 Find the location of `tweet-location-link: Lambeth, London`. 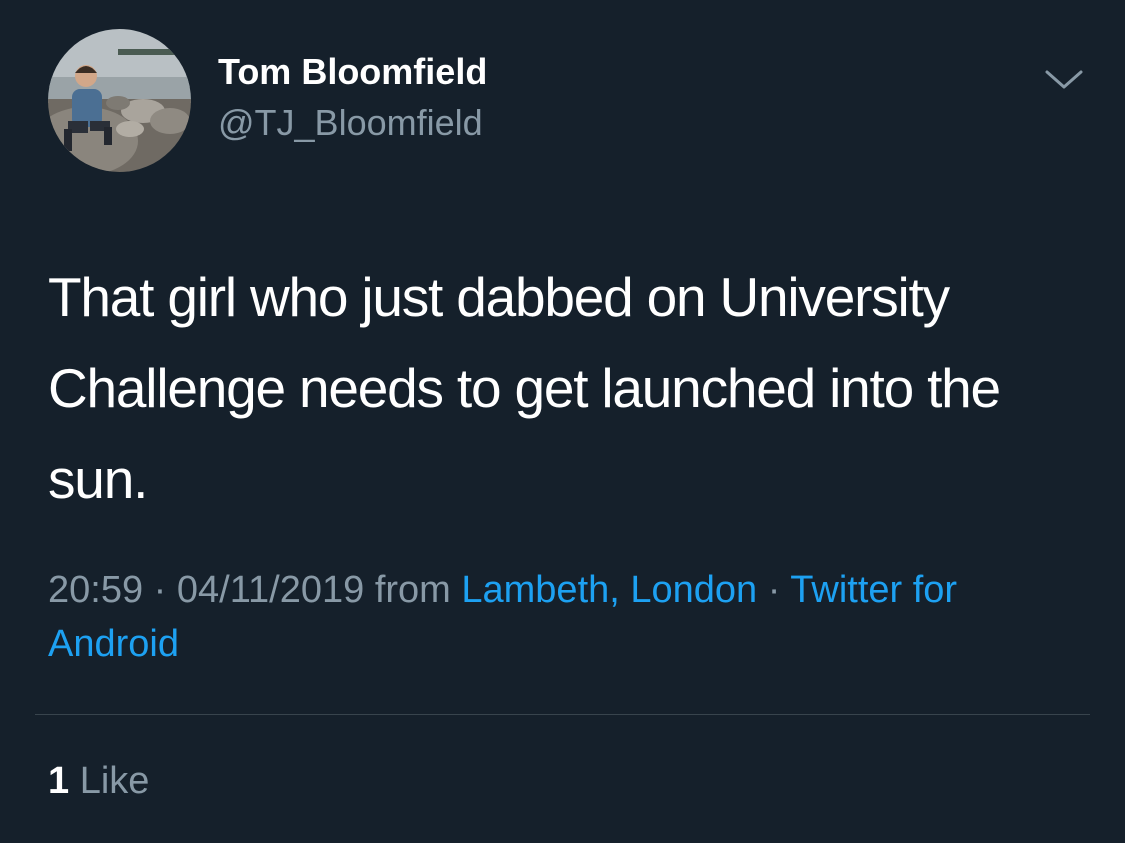

tweet-location-link: Lambeth, London is located at coordinates (609, 590).